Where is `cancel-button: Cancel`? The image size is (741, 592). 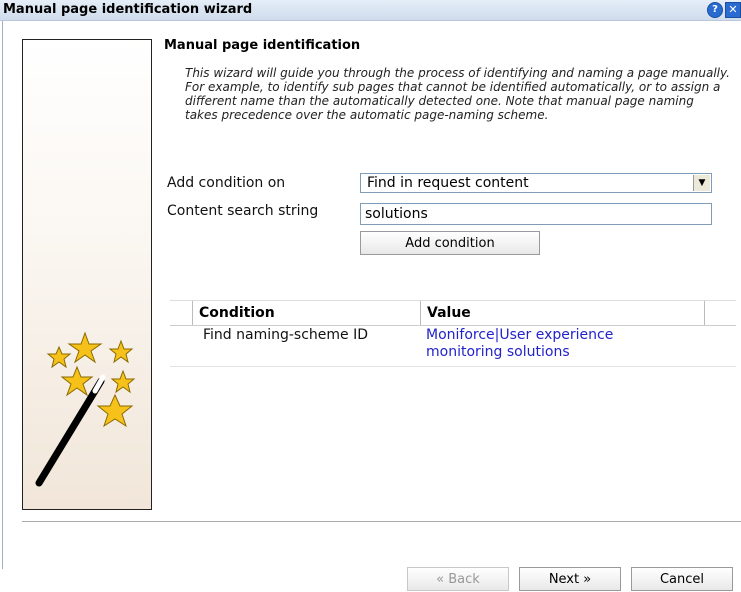 cancel-button: Cancel is located at coordinates (682, 579).